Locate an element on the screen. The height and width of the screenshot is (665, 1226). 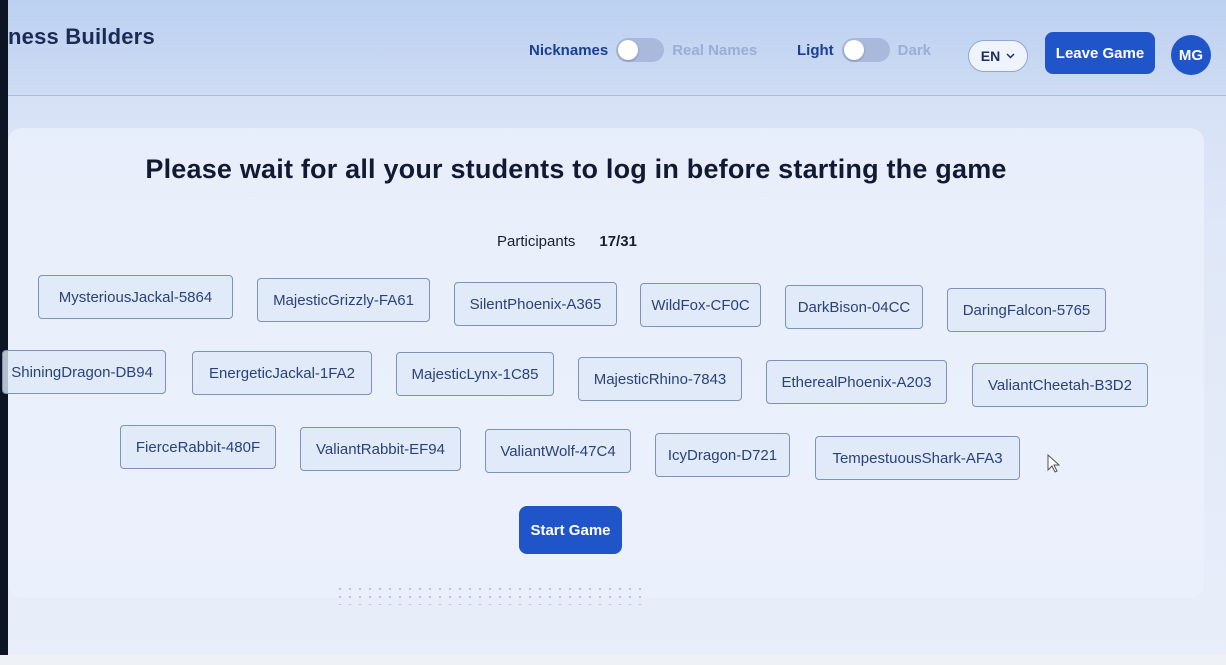
language-value: EN is located at coordinates (990, 56).